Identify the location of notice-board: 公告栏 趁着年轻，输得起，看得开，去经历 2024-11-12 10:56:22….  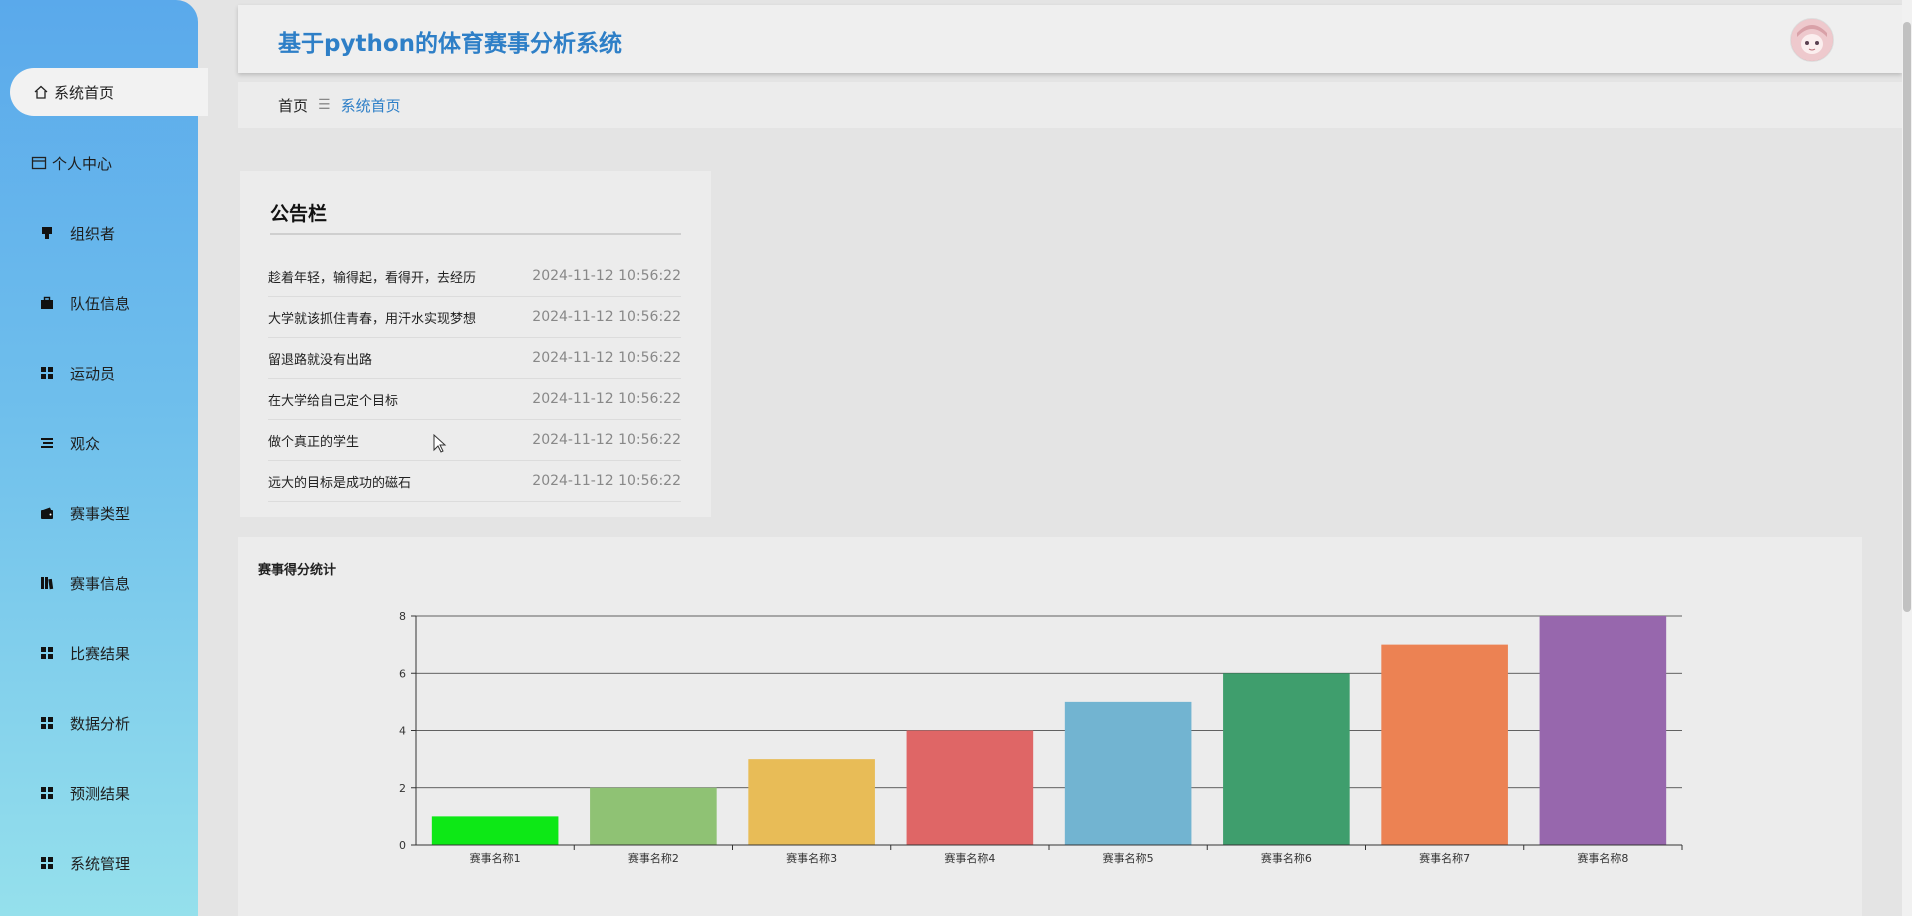
(475, 344).